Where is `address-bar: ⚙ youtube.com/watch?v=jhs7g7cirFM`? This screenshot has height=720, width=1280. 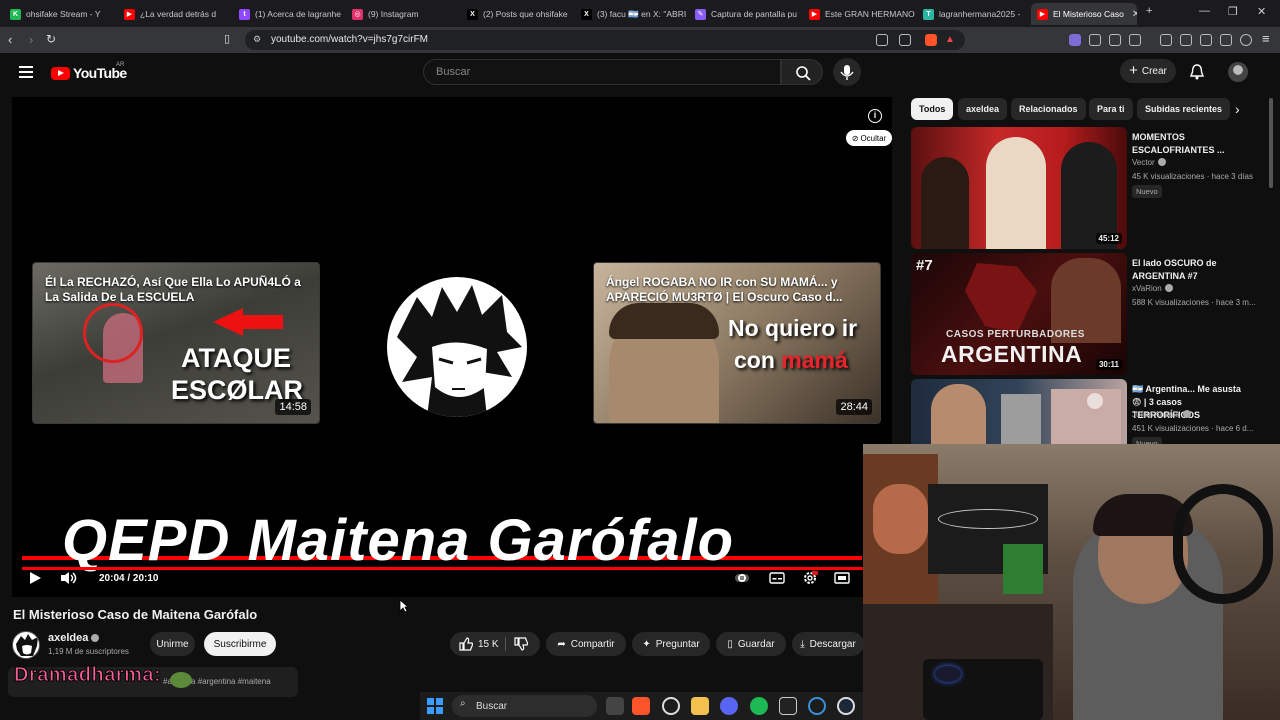
address-bar: ⚙ youtube.com/watch?v=jhs7g7cirFM is located at coordinates (605, 40).